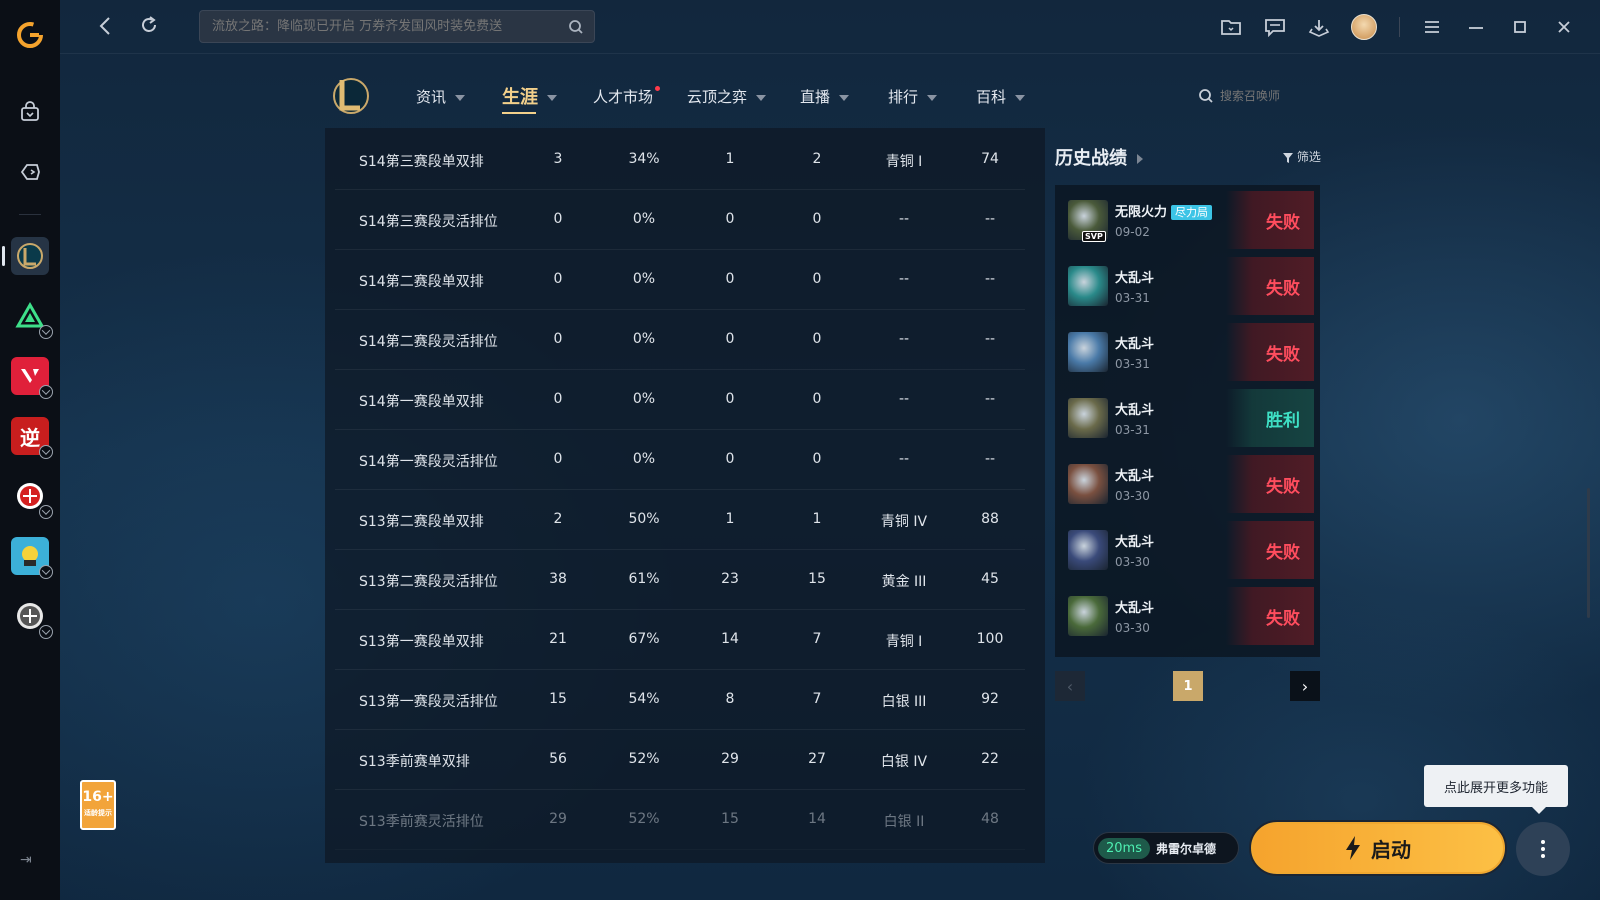  I want to click on game-crossfire-icon, so click(32, 498).